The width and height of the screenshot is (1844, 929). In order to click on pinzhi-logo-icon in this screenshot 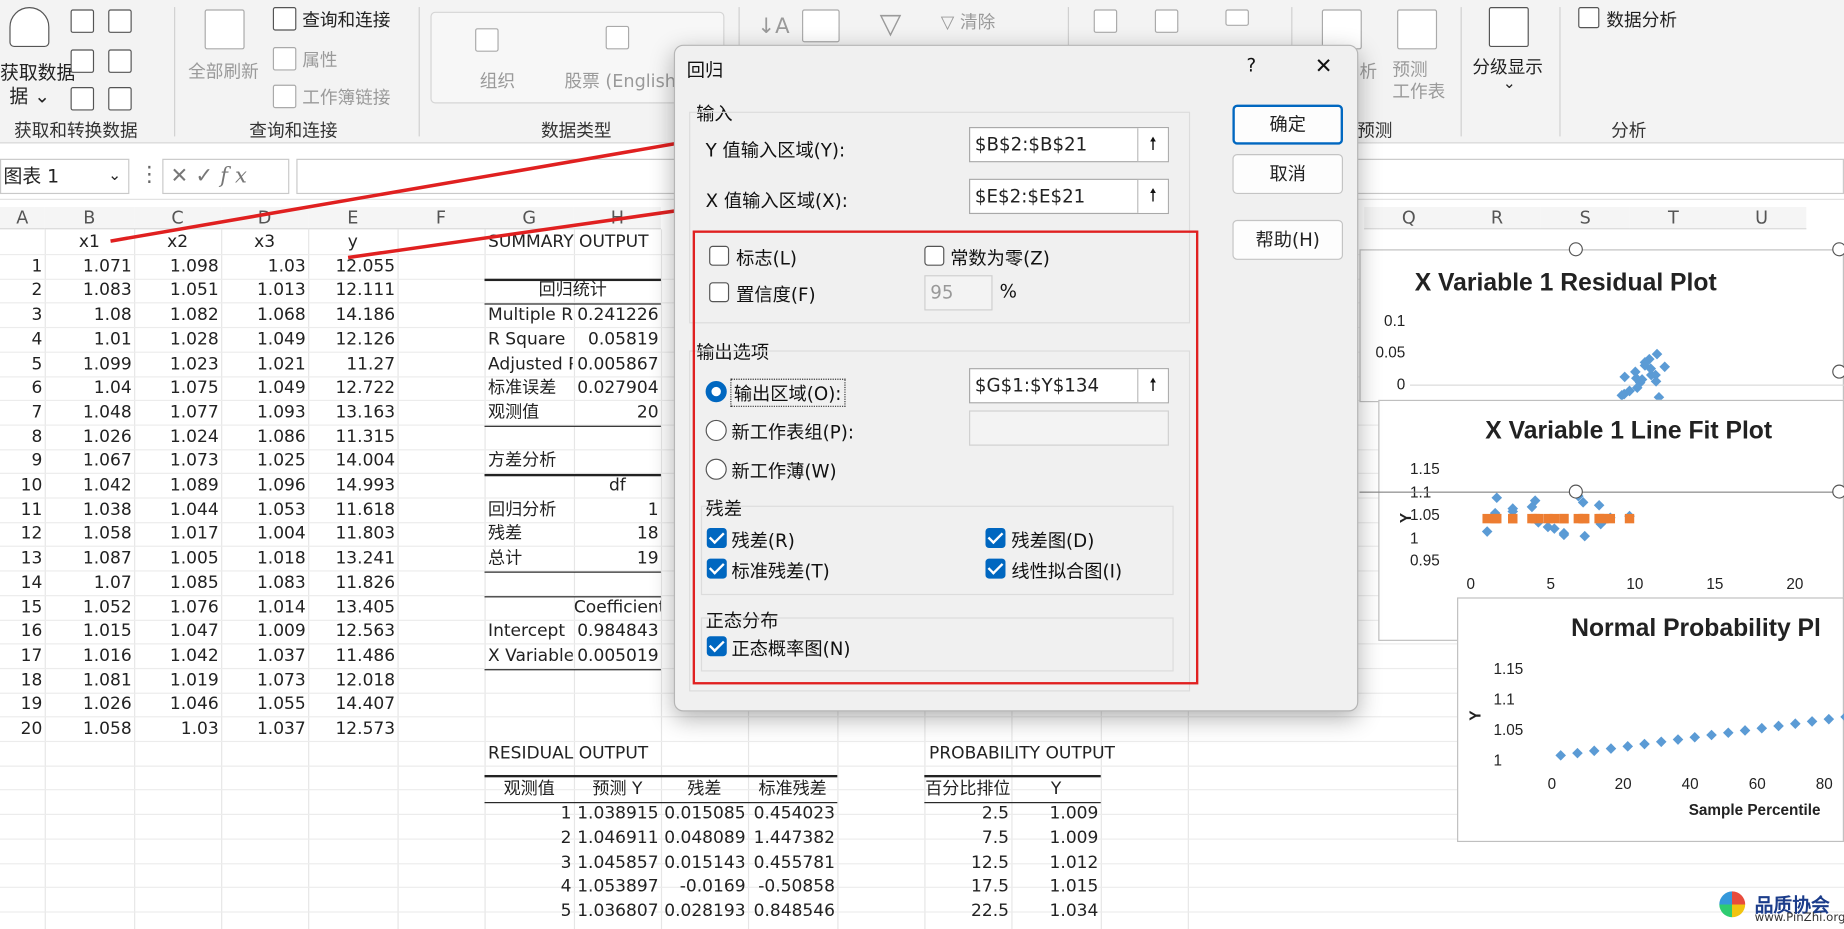, I will do `click(1732, 904)`.